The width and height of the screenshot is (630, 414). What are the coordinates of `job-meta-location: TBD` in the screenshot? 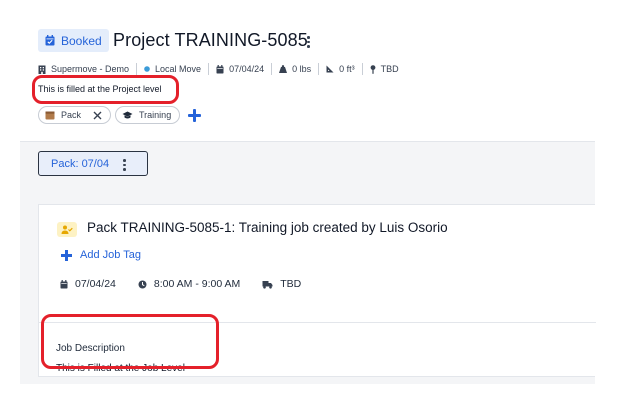 It's located at (281, 284).